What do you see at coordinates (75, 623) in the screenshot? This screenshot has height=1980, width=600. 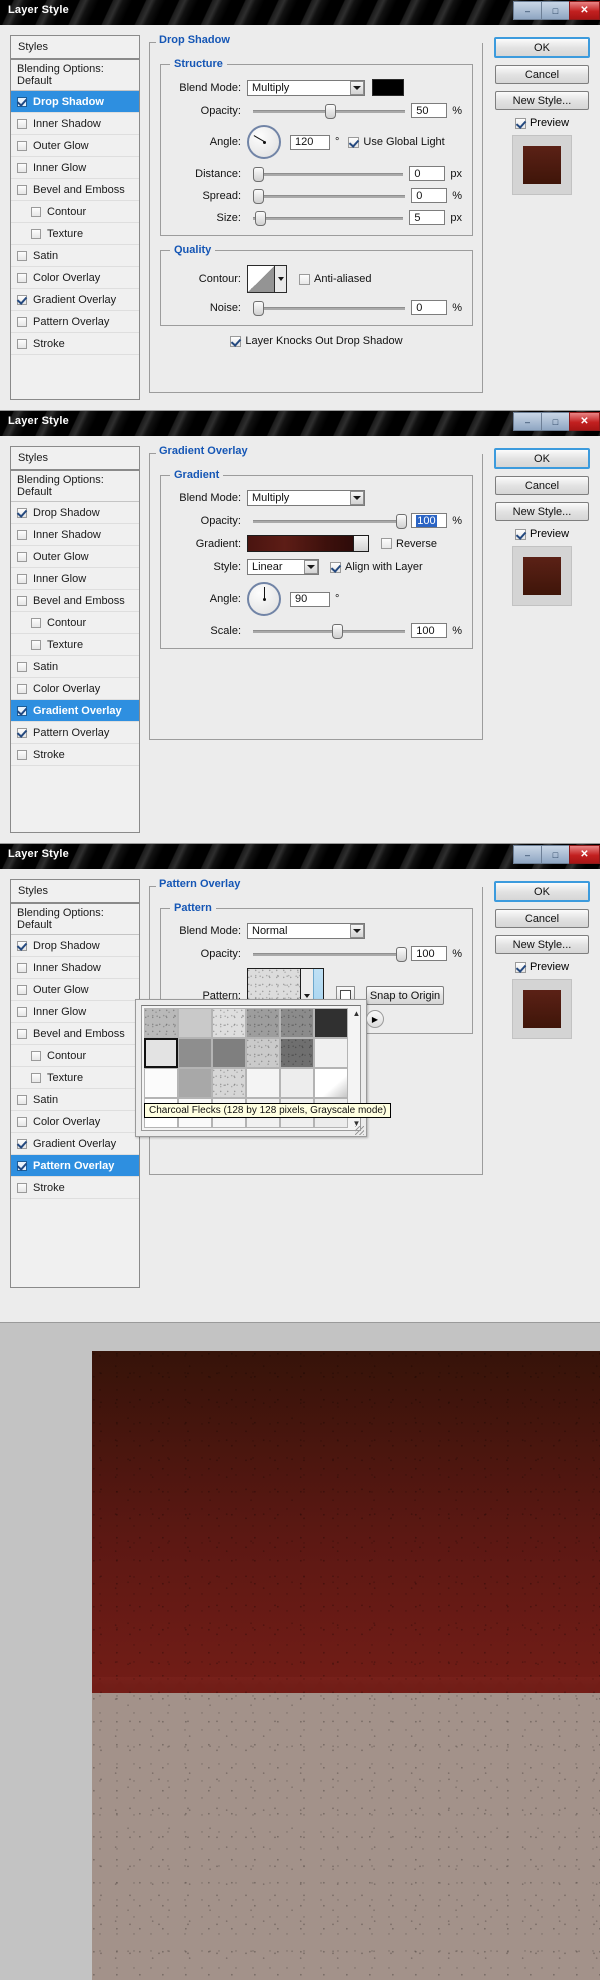 I see `sidebar-item-contour: Contour` at bounding box center [75, 623].